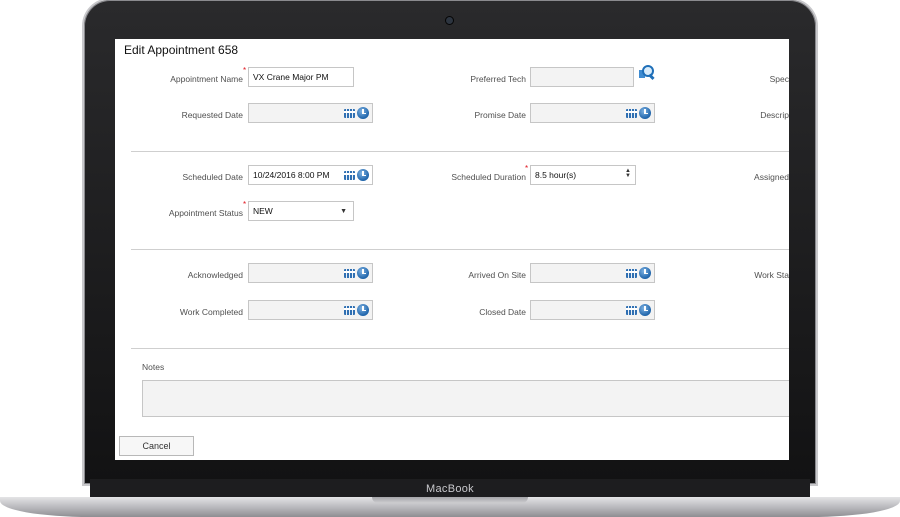  Describe the element at coordinates (592, 273) in the screenshot. I see `arrived-on-site-input` at that location.